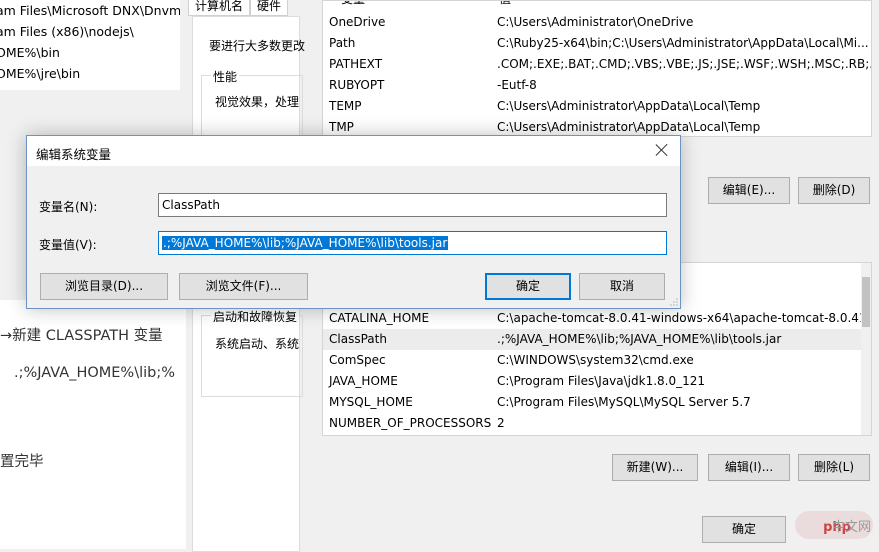 This screenshot has width=879, height=552. What do you see at coordinates (834, 190) in the screenshot?
I see `delete-user-variable-button: 删除(D)` at bounding box center [834, 190].